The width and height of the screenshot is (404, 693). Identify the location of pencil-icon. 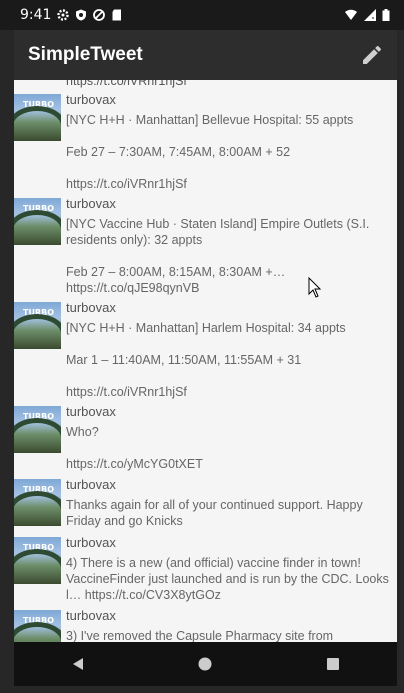
(372, 54).